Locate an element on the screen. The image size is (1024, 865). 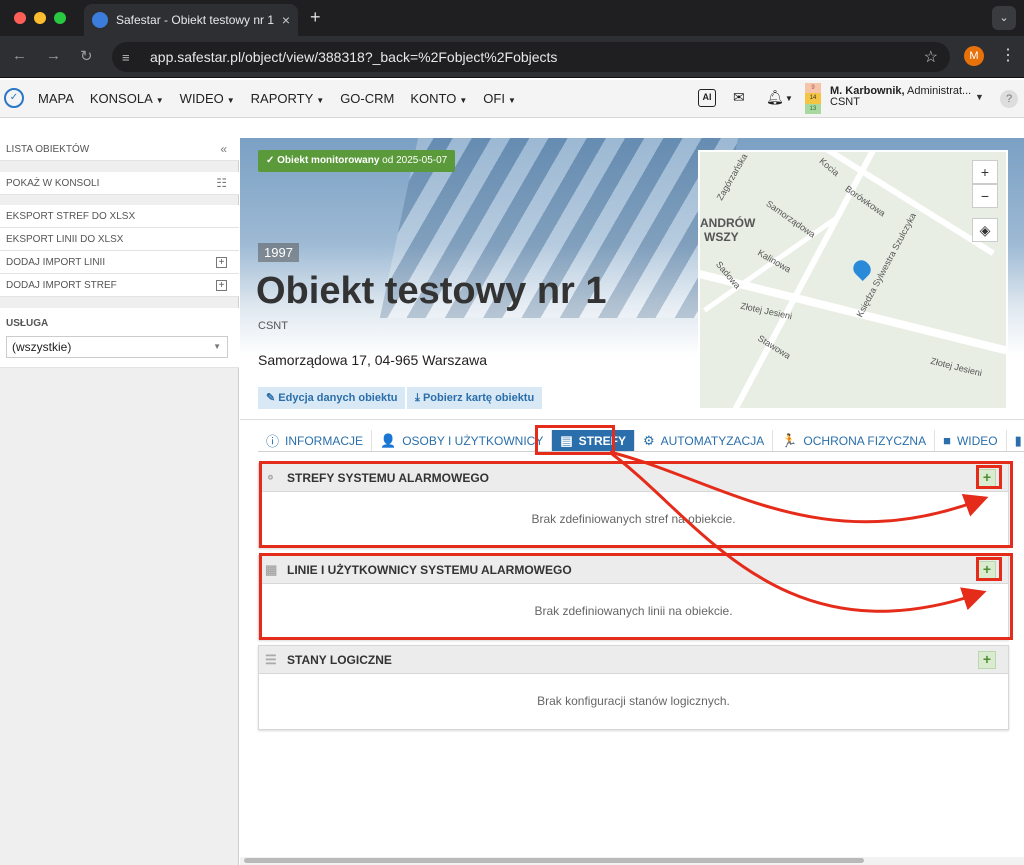
arrow-to-add-line is located at coordinates (799, 532).